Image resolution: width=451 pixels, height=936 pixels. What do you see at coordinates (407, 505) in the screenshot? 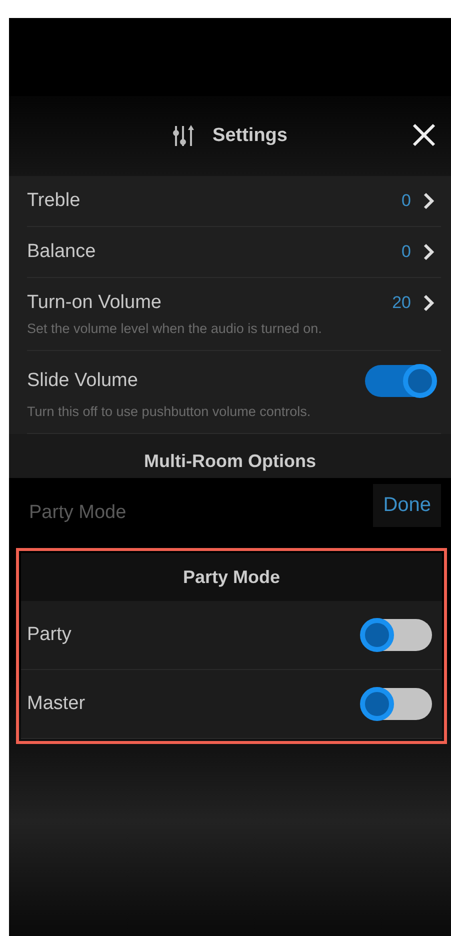
I see `done-button: Done` at bounding box center [407, 505].